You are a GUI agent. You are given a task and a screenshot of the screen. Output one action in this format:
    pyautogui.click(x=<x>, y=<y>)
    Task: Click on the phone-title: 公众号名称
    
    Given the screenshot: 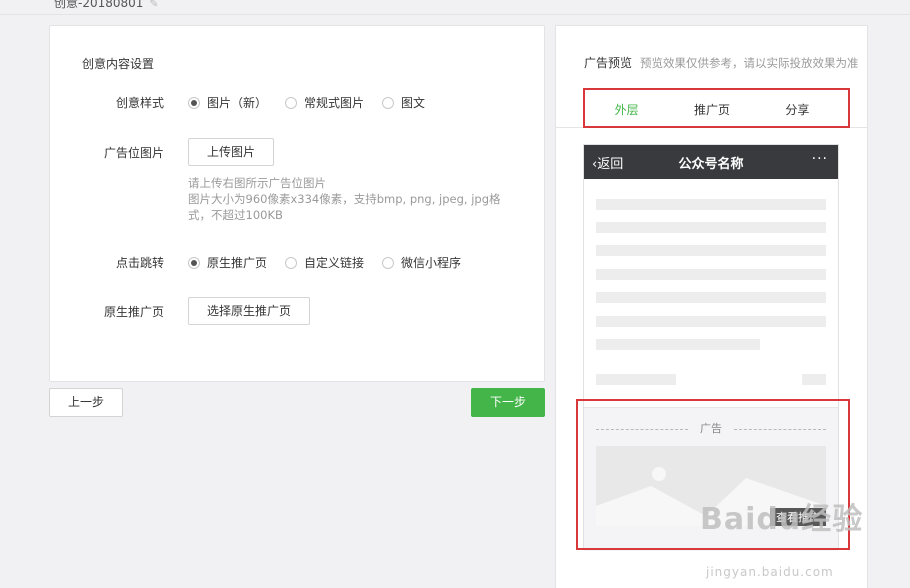 What is the action you would take?
    pyautogui.click(x=711, y=164)
    